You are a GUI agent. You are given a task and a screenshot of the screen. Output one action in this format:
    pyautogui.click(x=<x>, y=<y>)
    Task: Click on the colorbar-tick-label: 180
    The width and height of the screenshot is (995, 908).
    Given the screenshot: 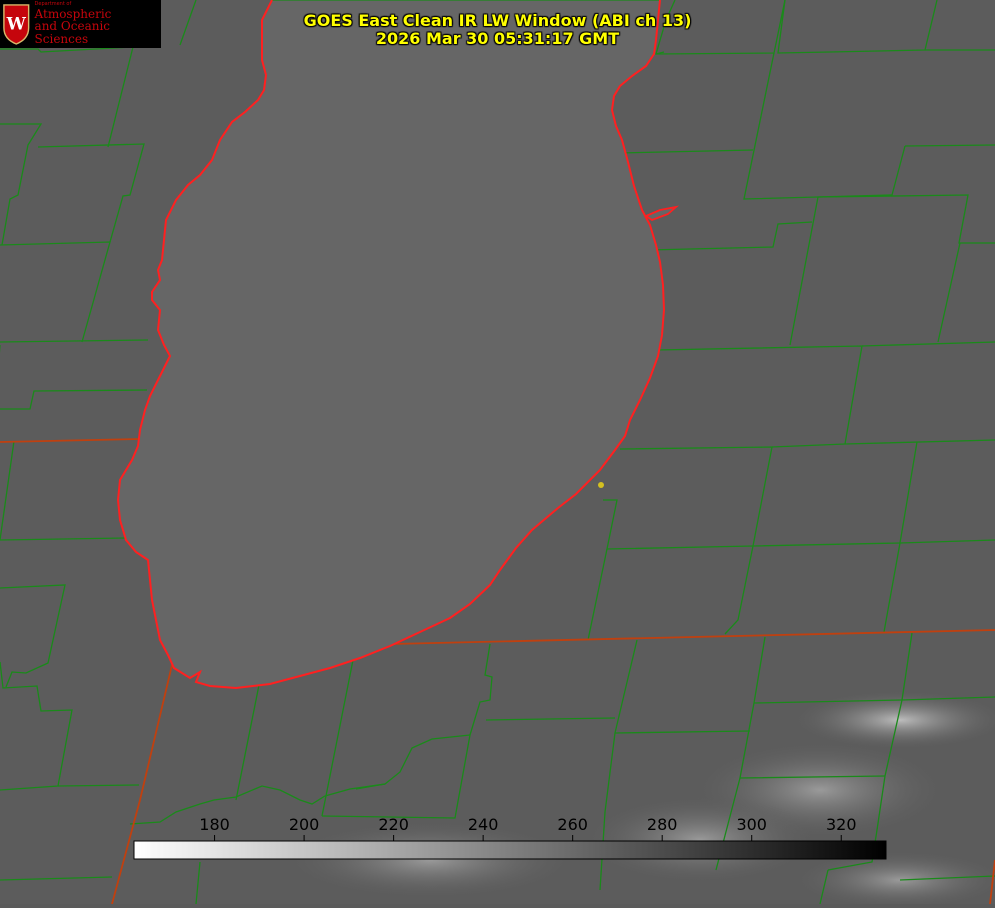 What is the action you would take?
    pyautogui.click(x=214, y=824)
    